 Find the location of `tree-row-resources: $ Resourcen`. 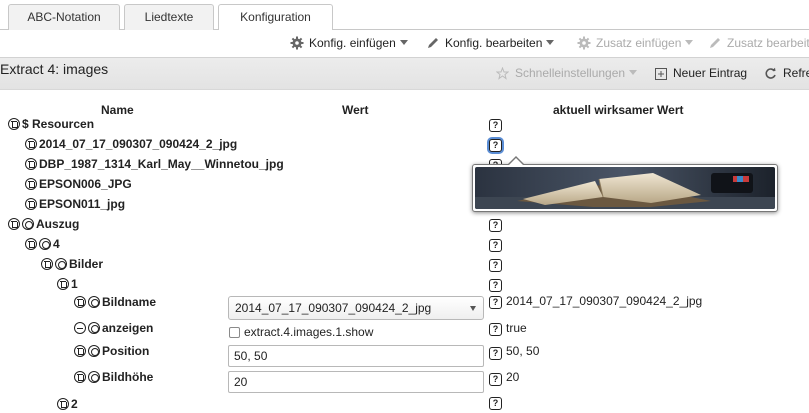

tree-row-resources: $ Resourcen is located at coordinates (51, 125).